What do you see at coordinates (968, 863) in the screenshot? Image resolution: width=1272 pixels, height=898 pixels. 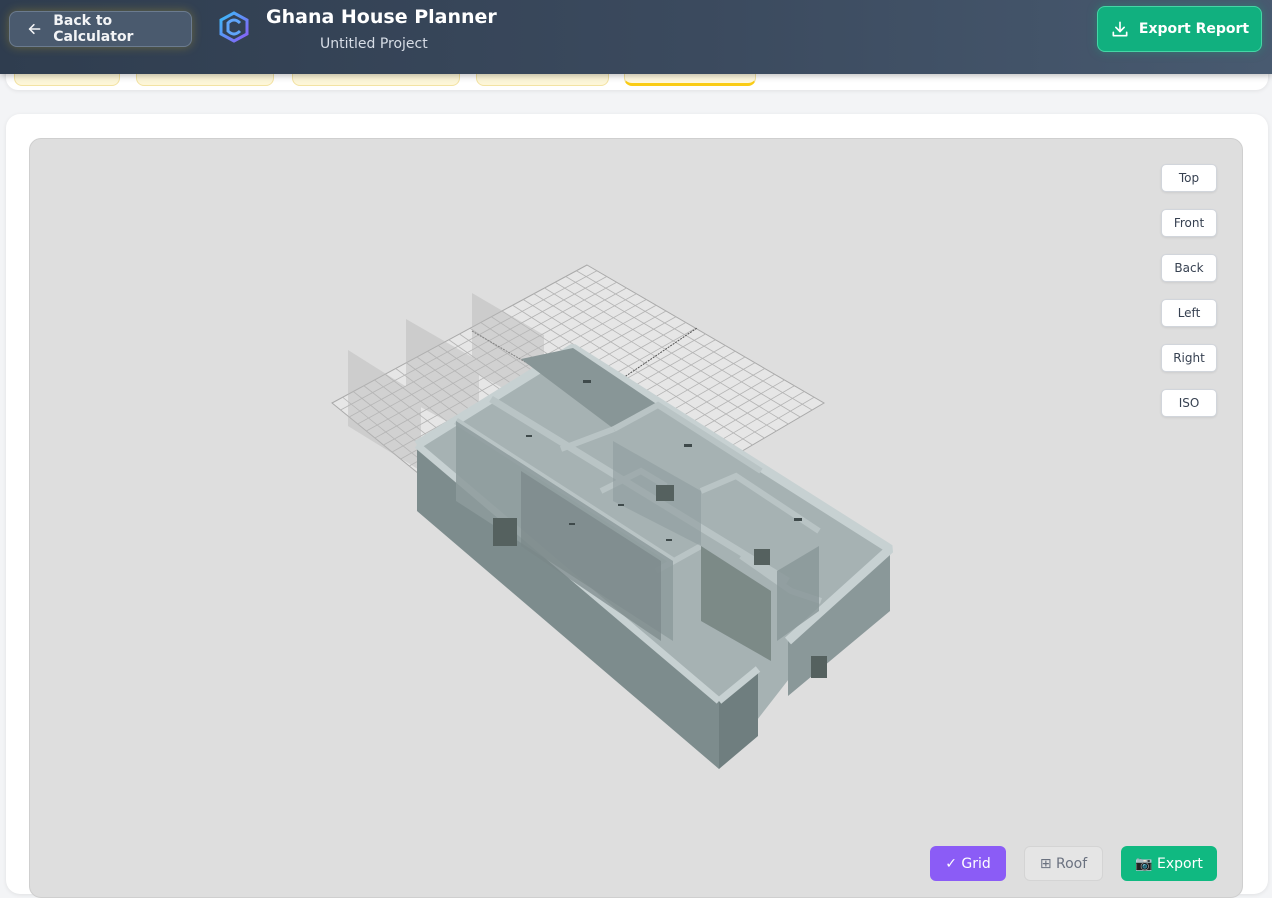 I see `grid-toggle-button: ✓ Grid` at bounding box center [968, 863].